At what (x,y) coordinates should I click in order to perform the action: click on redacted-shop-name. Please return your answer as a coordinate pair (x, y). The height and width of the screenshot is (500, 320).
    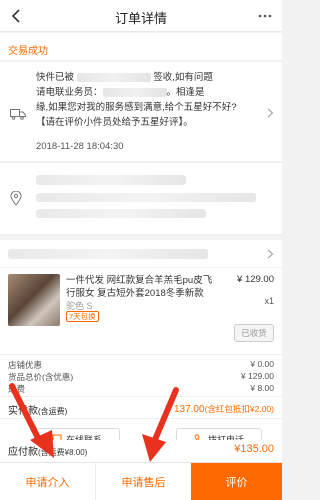
    Looking at the image, I should click on (108, 254).